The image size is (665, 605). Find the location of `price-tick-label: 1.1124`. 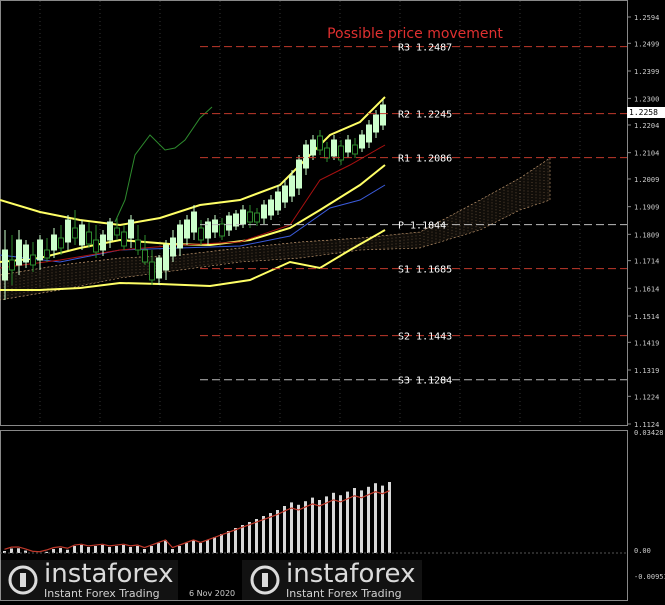

price-tick-label: 1.1124 is located at coordinates (646, 425).